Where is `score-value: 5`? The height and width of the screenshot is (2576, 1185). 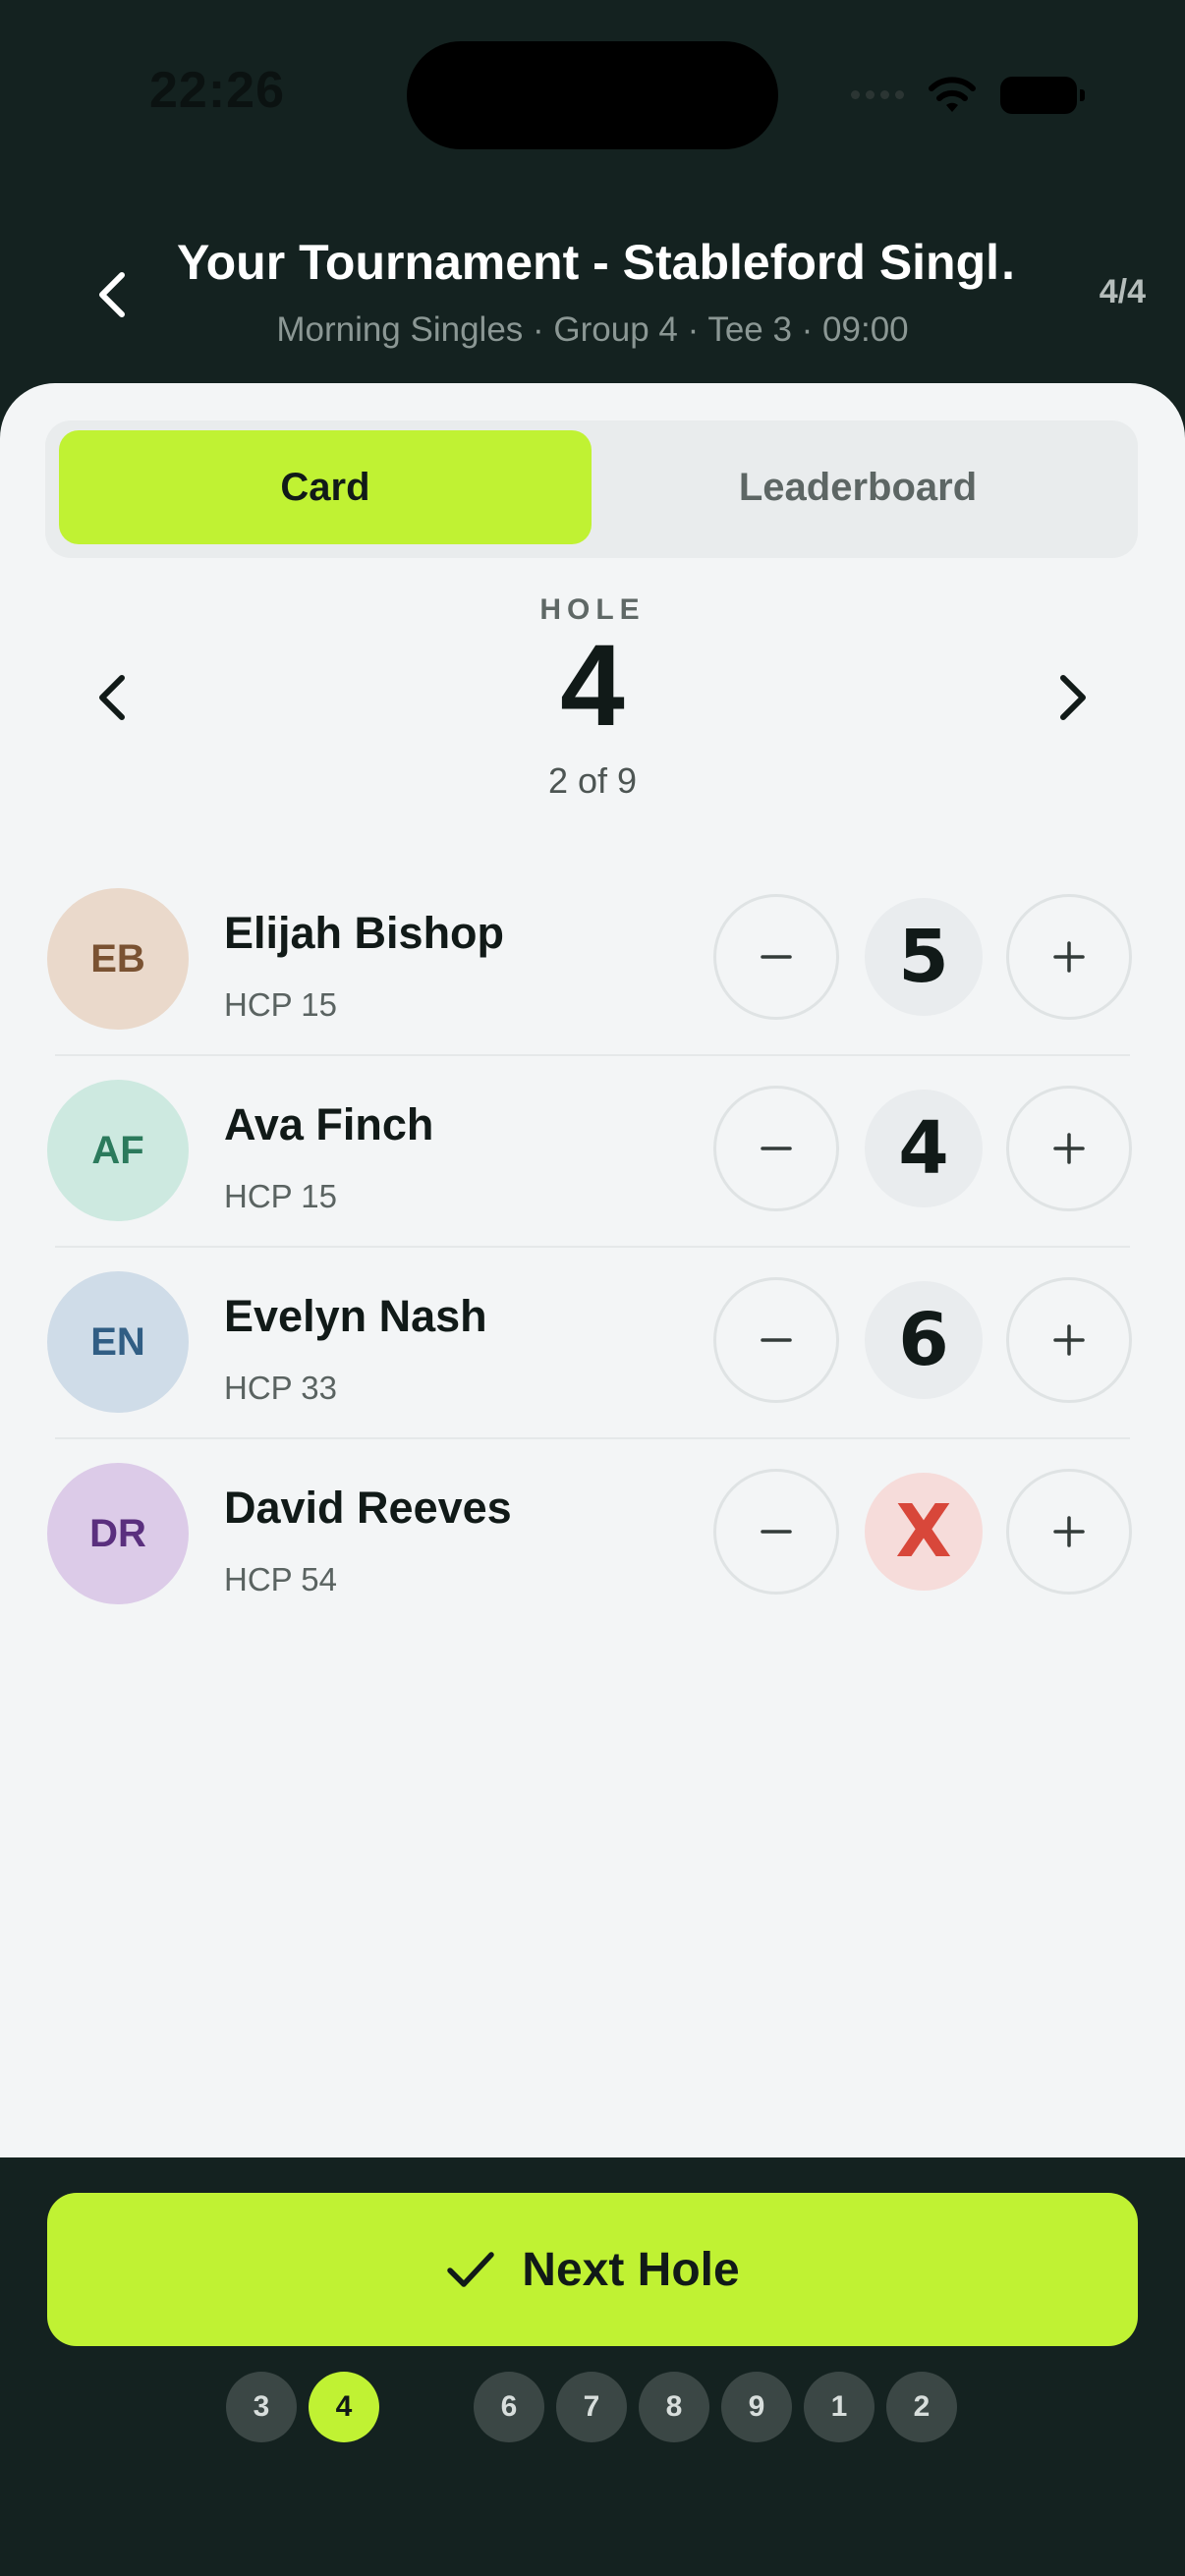
score-value: 5 is located at coordinates (924, 957).